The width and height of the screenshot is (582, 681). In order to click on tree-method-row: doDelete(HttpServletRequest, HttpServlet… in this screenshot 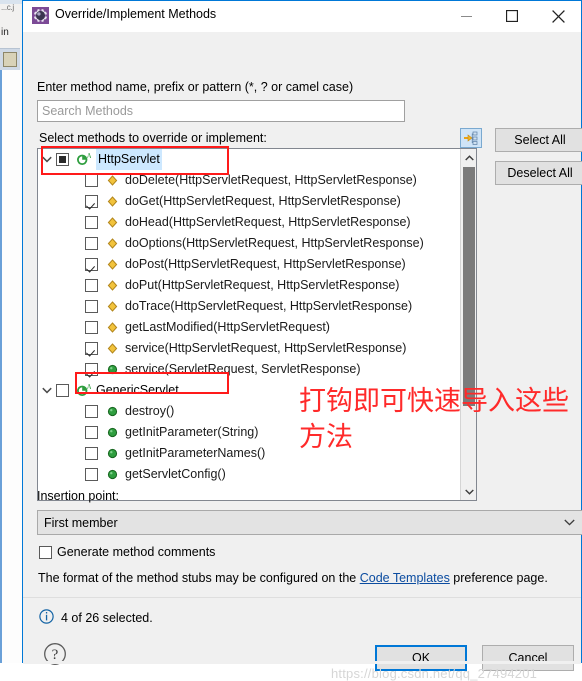, I will do `click(249, 180)`.